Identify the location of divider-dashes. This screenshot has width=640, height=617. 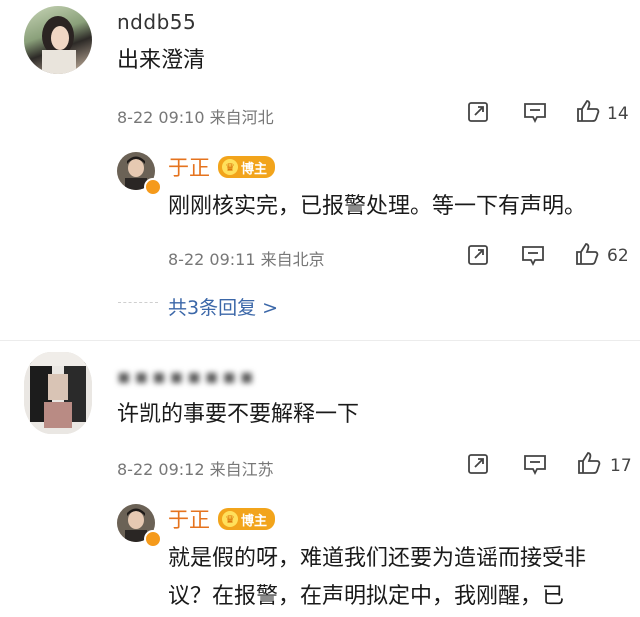
(138, 302).